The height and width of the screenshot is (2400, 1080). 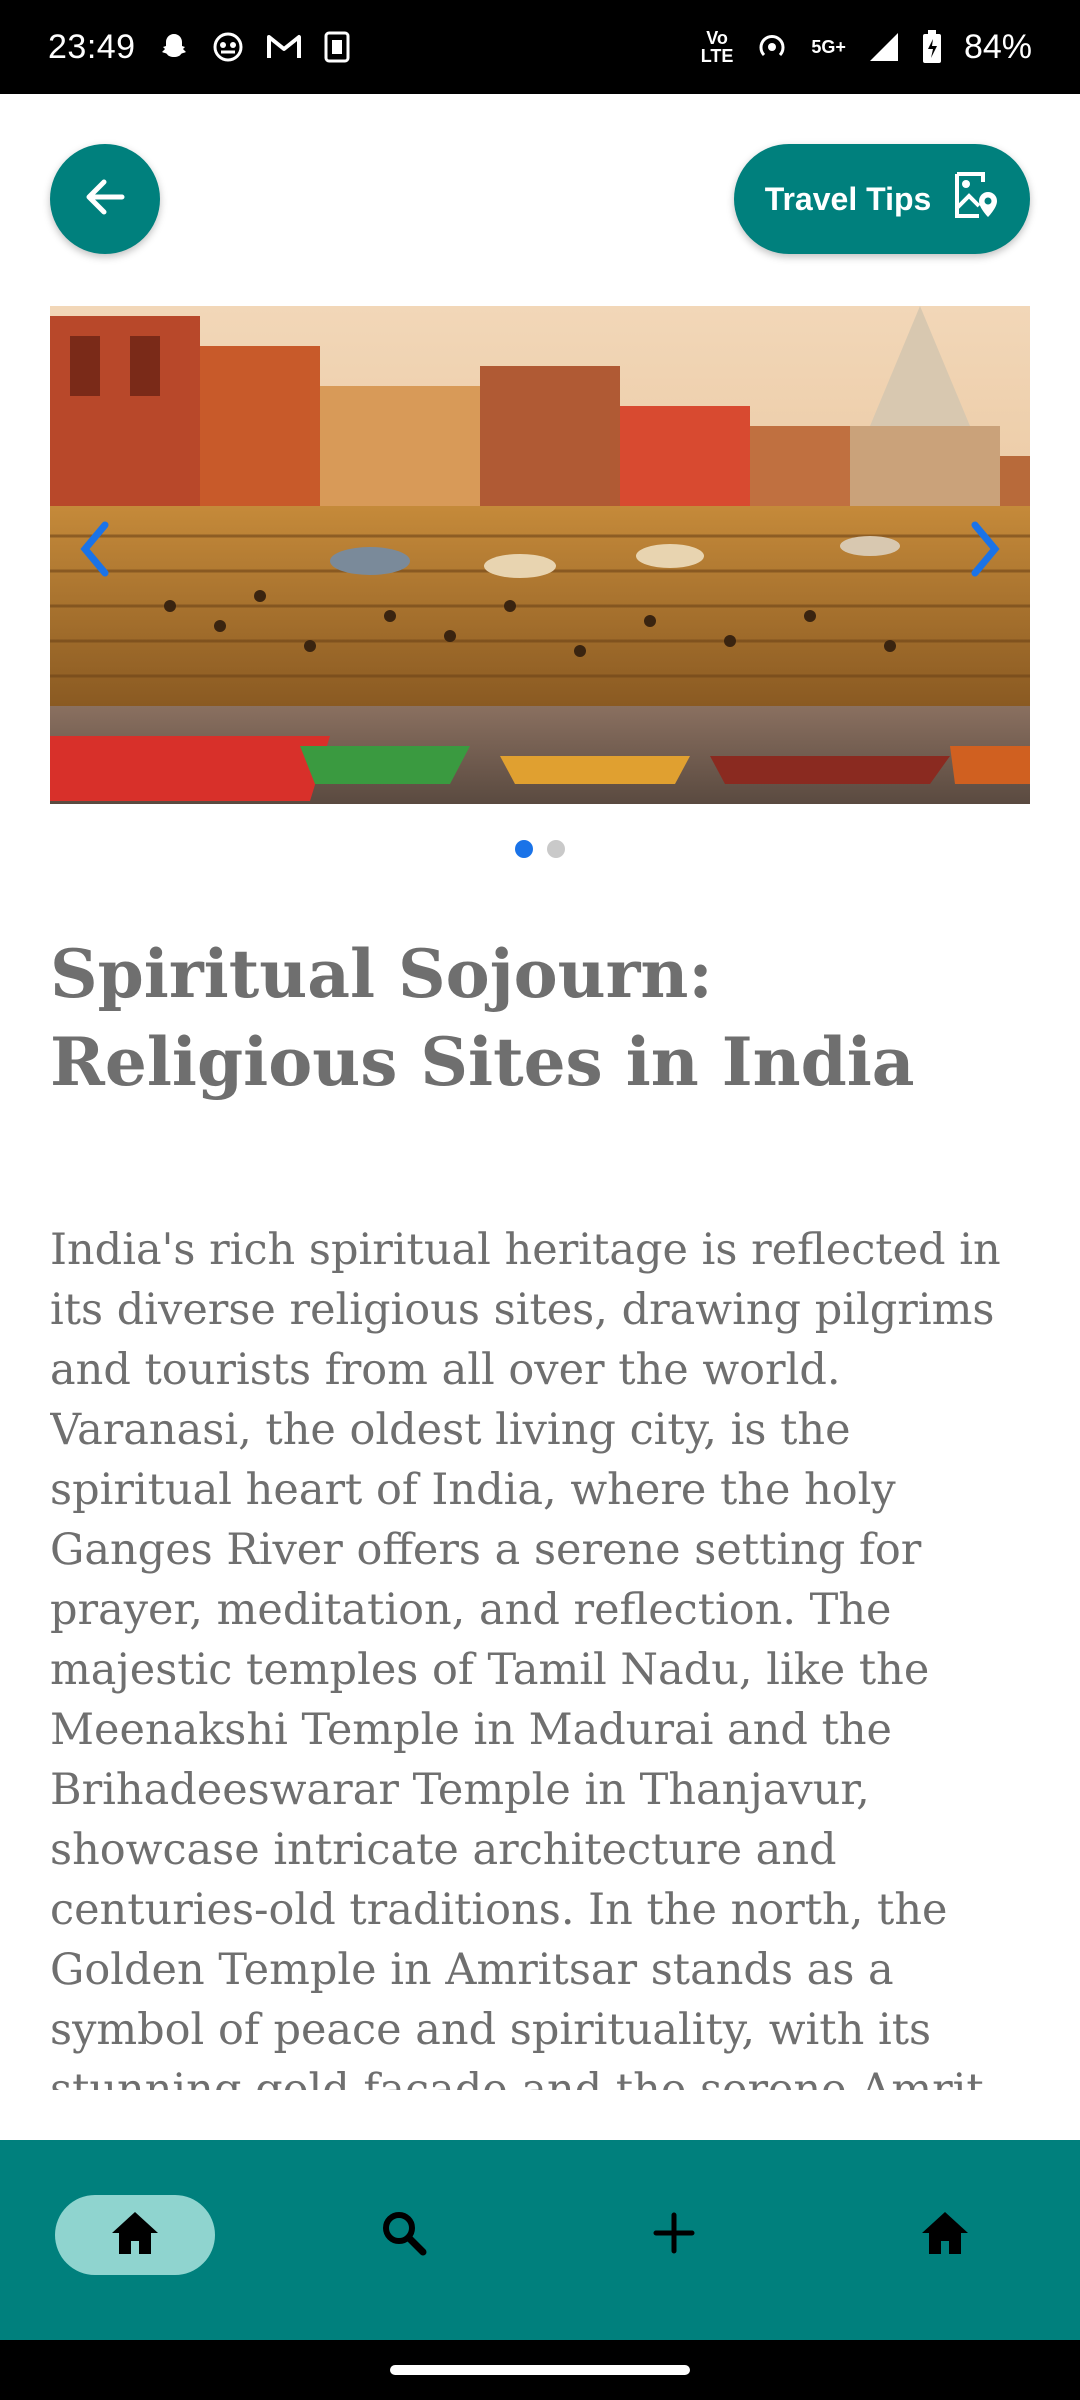 I want to click on status-time: 23:49, so click(x=92, y=46).